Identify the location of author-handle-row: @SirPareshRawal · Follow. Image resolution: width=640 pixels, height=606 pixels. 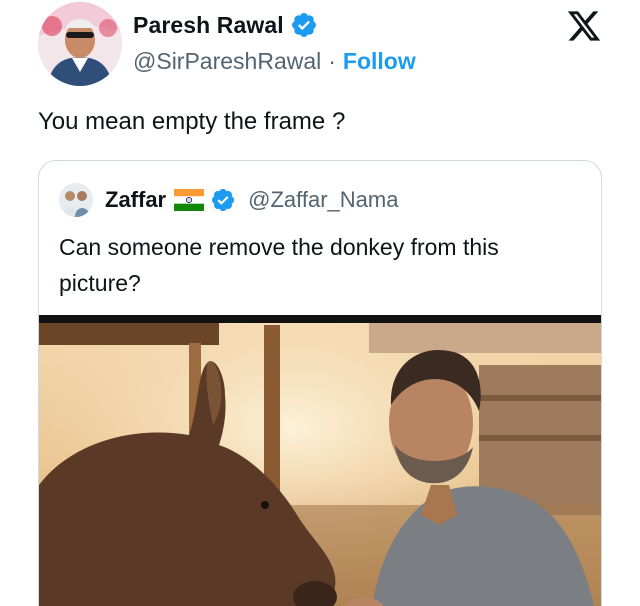
(274, 61).